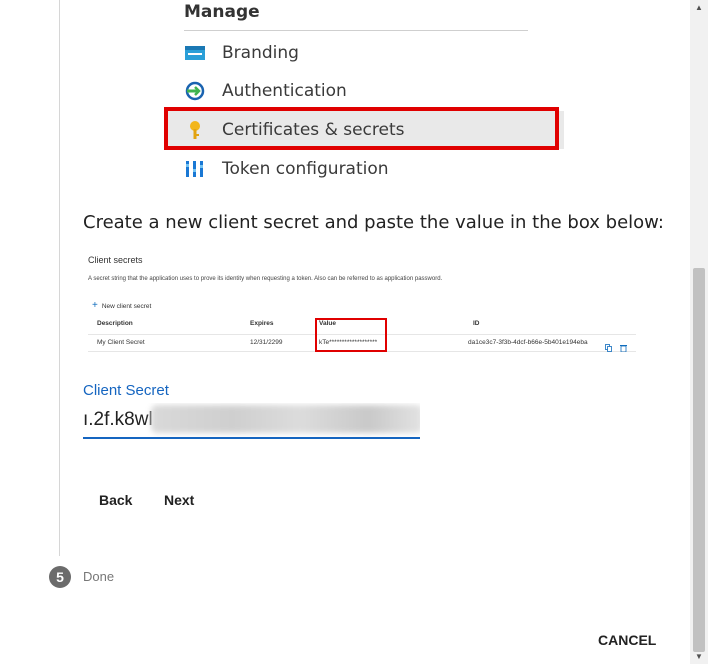 The width and height of the screenshot is (708, 664). Describe the element at coordinates (608, 345) in the screenshot. I see `copy-icon` at that location.